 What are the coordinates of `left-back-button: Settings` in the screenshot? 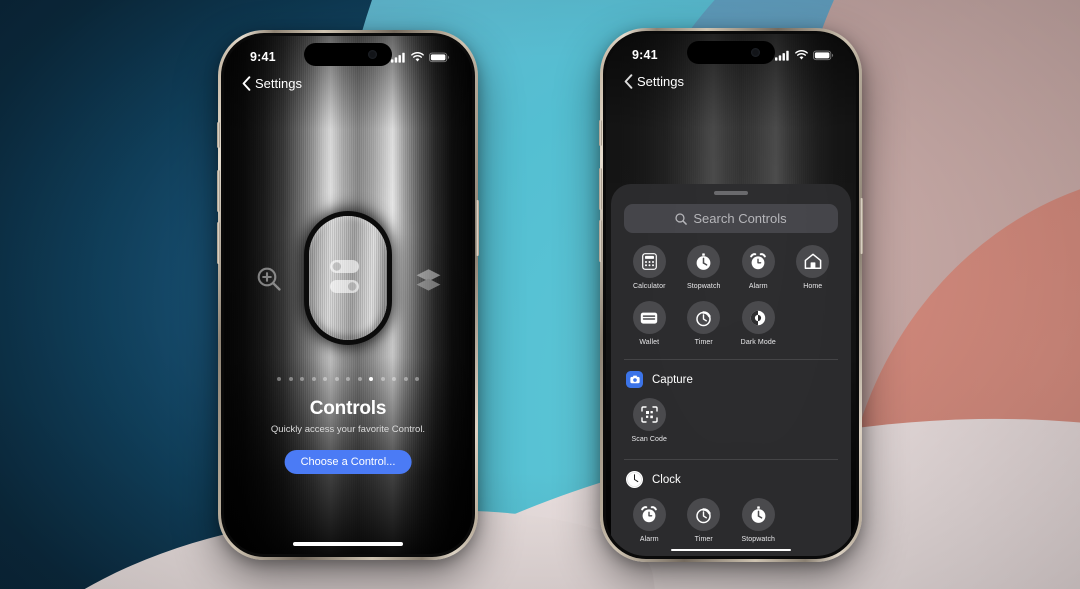 It's located at (272, 83).